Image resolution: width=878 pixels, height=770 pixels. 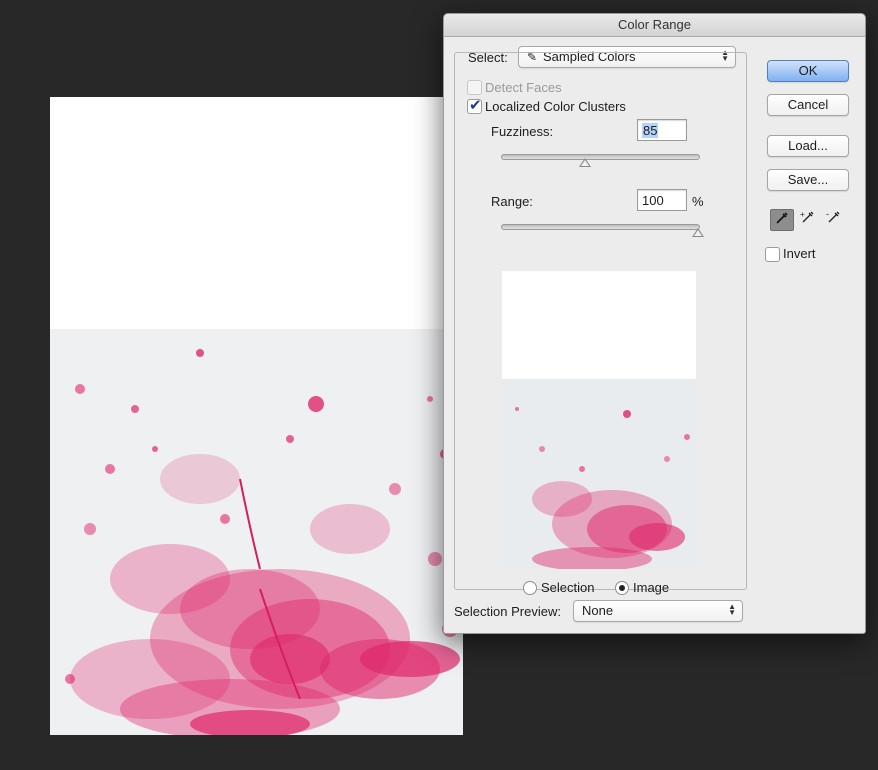 I want to click on range-slider-track, so click(x=600, y=227).